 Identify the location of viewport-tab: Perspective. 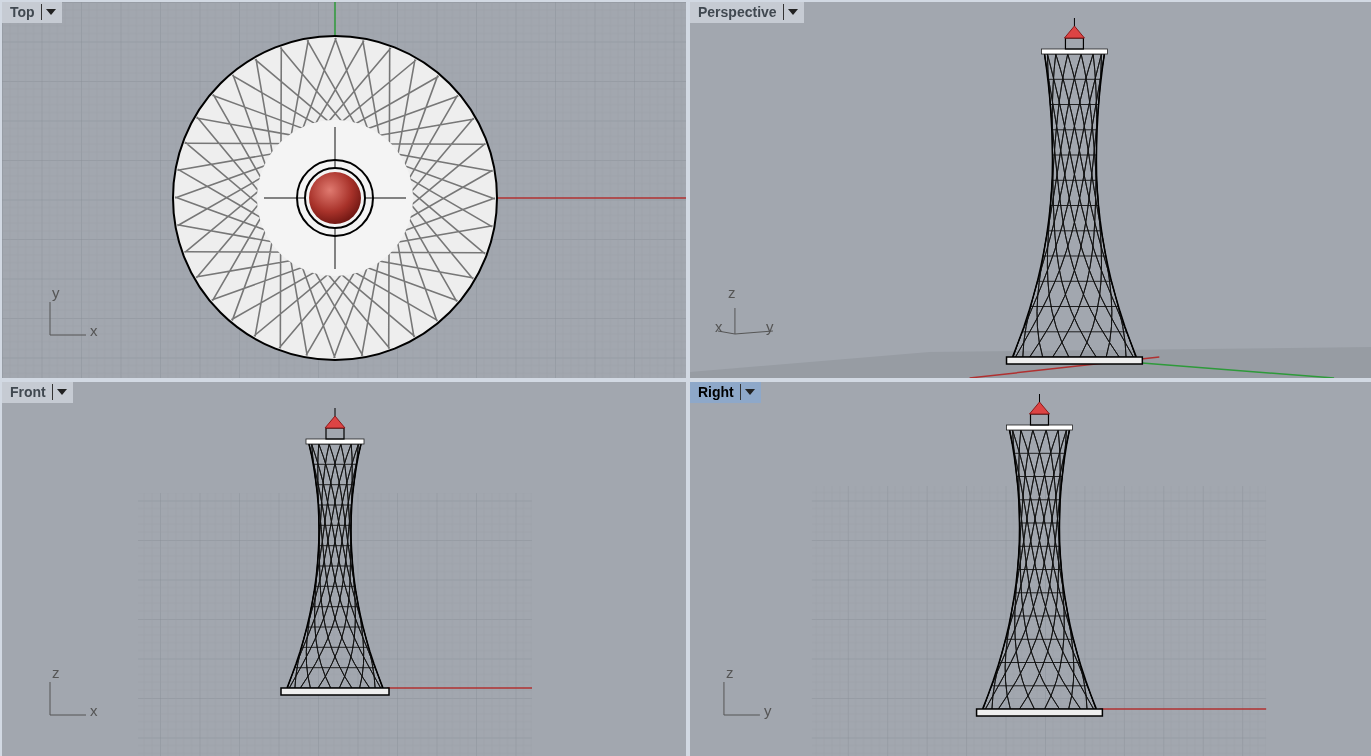
(747, 12).